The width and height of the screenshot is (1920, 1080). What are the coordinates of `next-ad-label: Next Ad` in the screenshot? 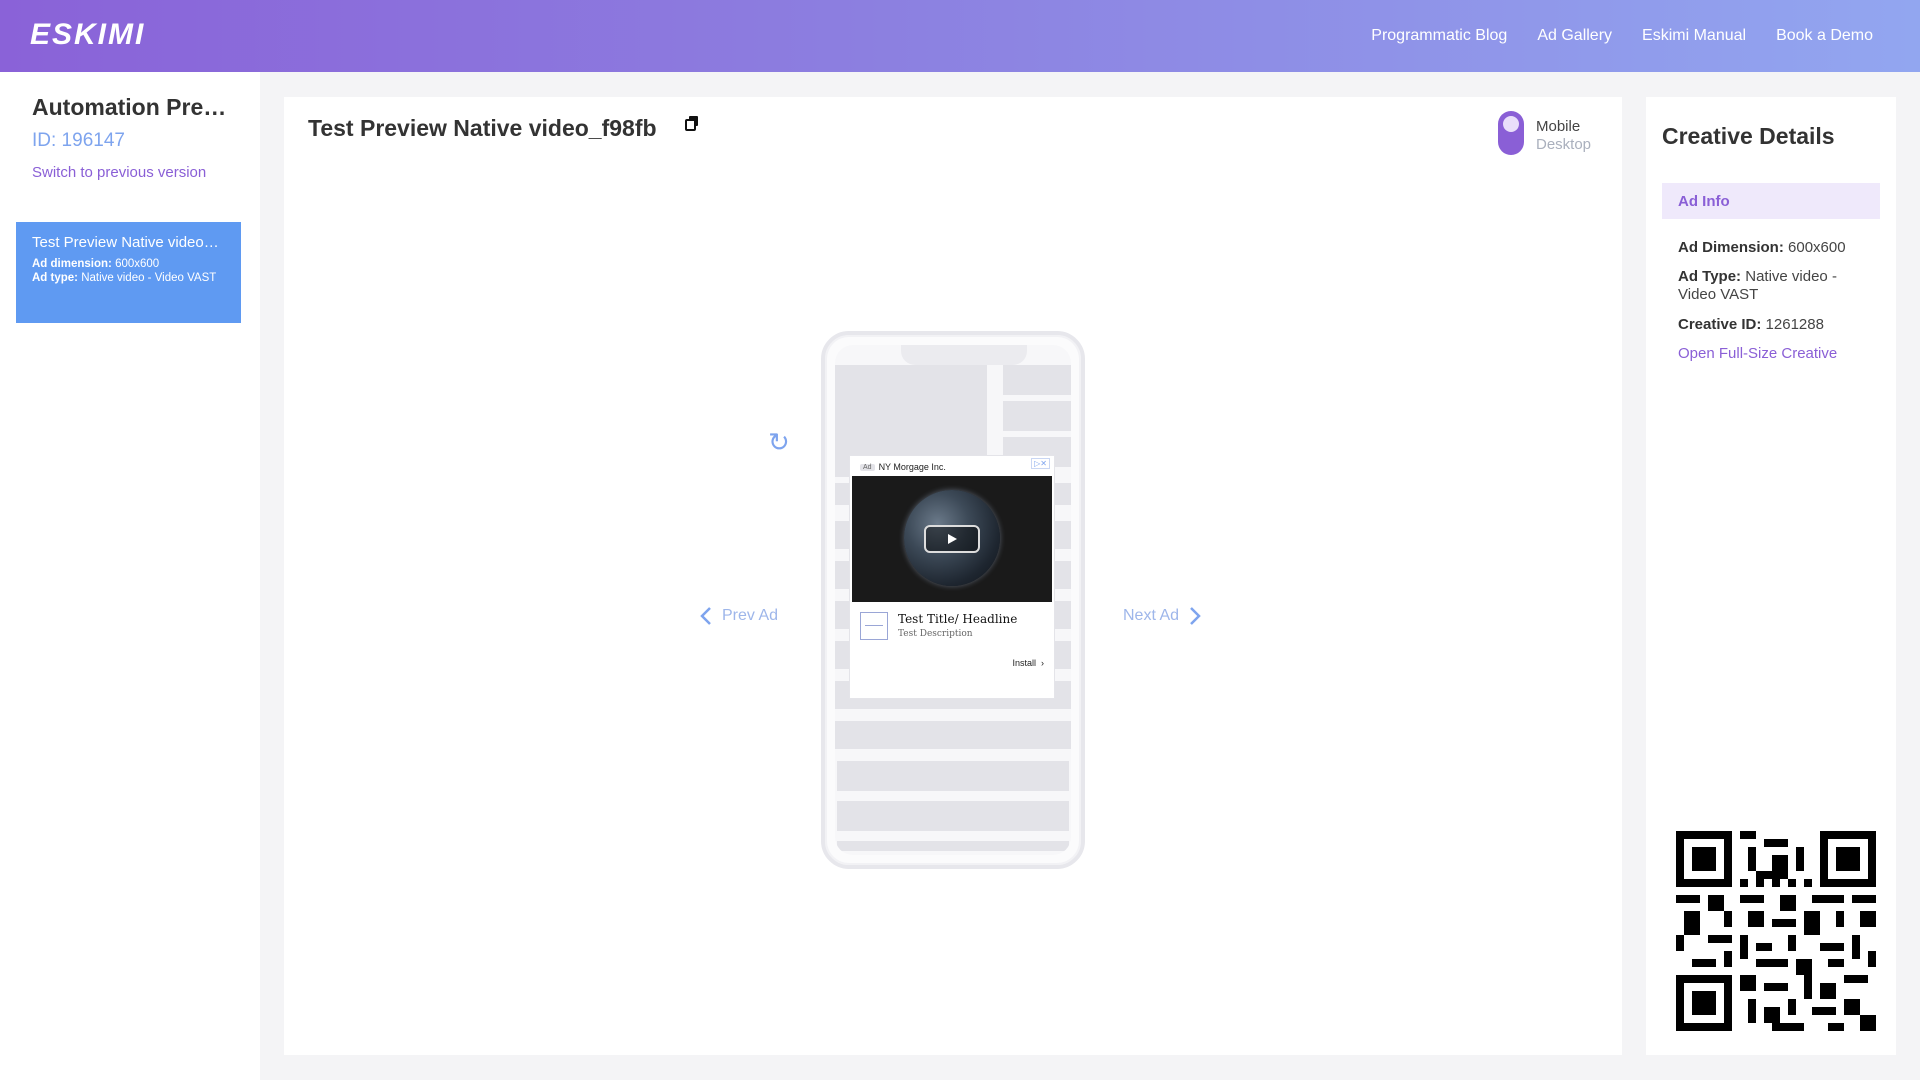 It's located at (1151, 615).